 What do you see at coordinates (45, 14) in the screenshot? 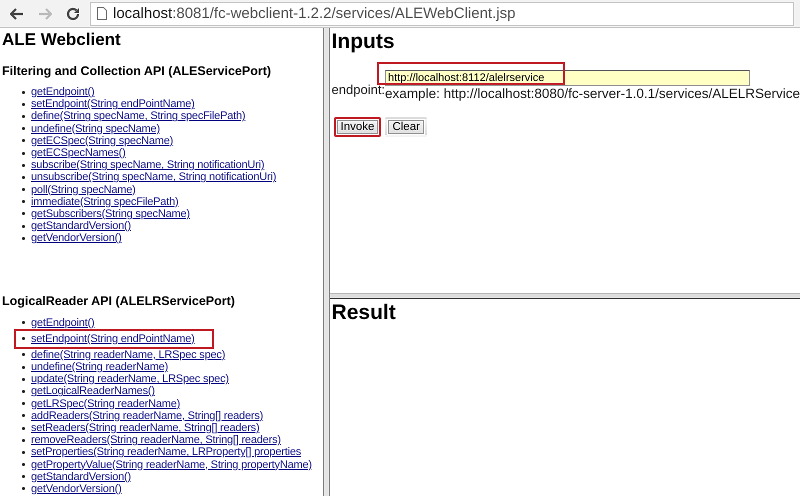
I see `forward-icon` at bounding box center [45, 14].